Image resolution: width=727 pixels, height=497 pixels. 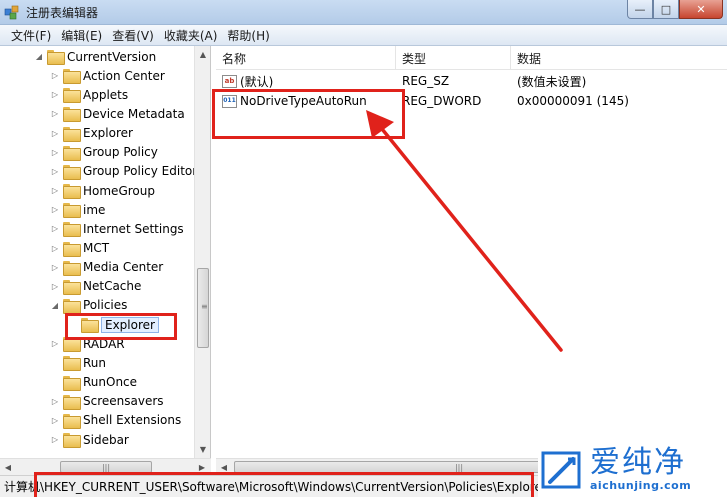 I want to click on brand-logo-icon, so click(x=561, y=469).